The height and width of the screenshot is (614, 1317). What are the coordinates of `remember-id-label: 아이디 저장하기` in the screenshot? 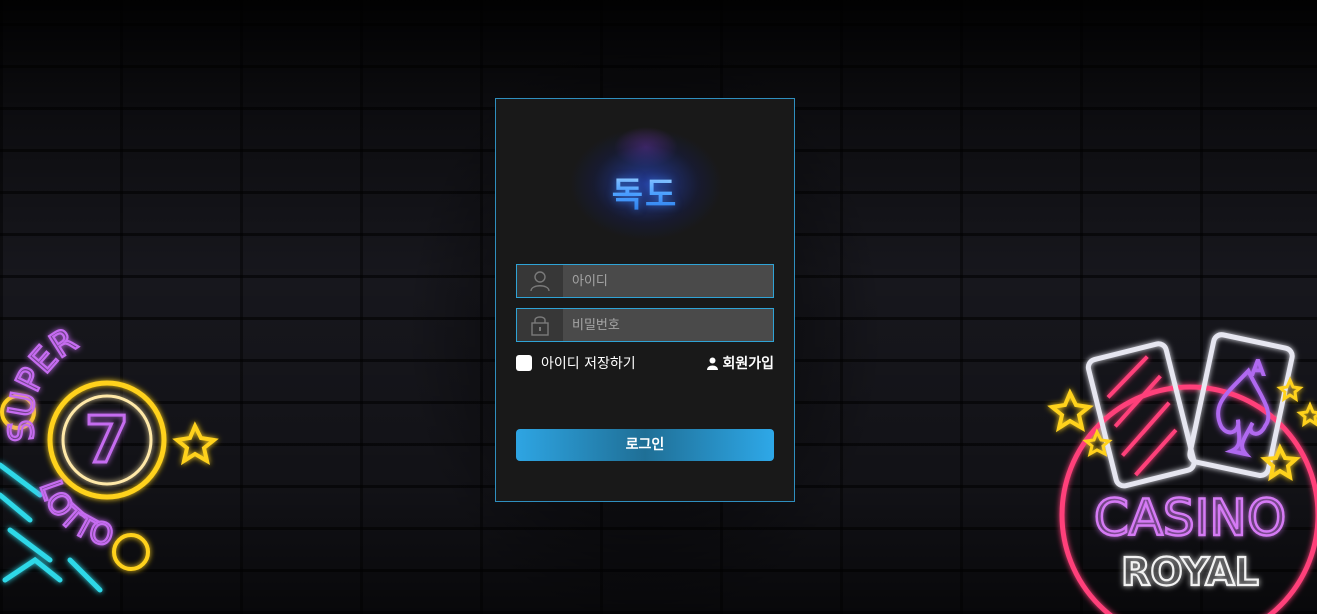 It's located at (588, 364).